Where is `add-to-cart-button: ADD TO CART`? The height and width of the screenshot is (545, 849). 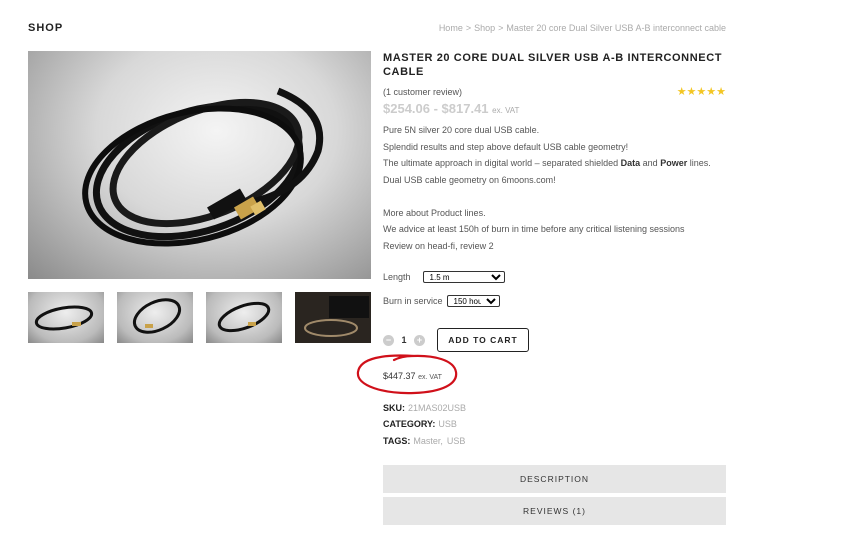
add-to-cart-button: ADD TO CART is located at coordinates (483, 340).